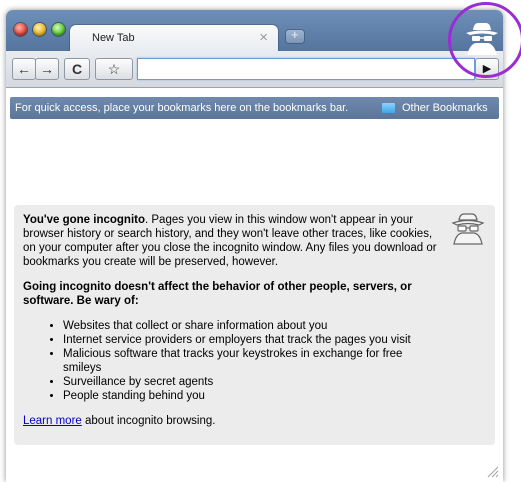 This screenshot has width=521, height=482. I want to click on incognito-heading: You've gone incognito, so click(84, 220).